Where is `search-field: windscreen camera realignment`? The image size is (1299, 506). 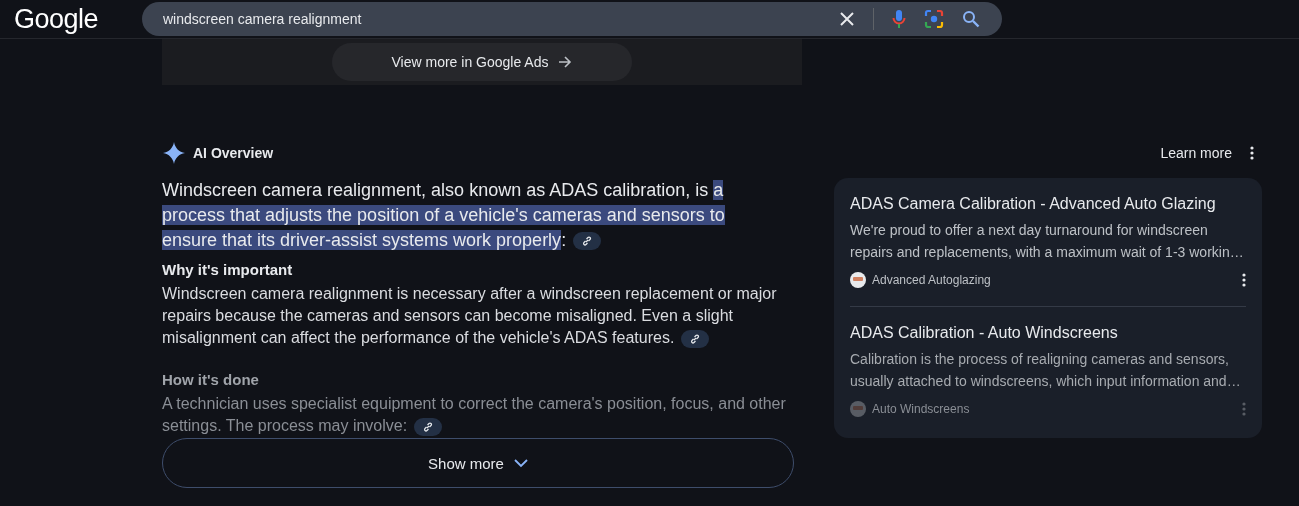 search-field: windscreen camera realignment is located at coordinates (492, 19).